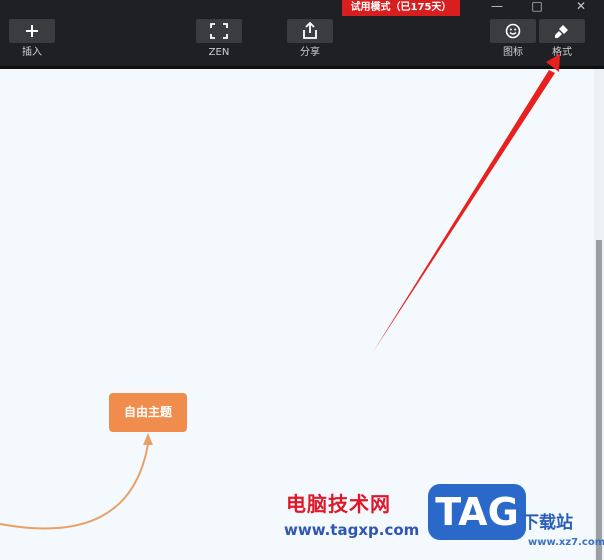 This screenshot has height=560, width=604. I want to click on watermark-site-name: 电脑技术网, so click(338, 504).